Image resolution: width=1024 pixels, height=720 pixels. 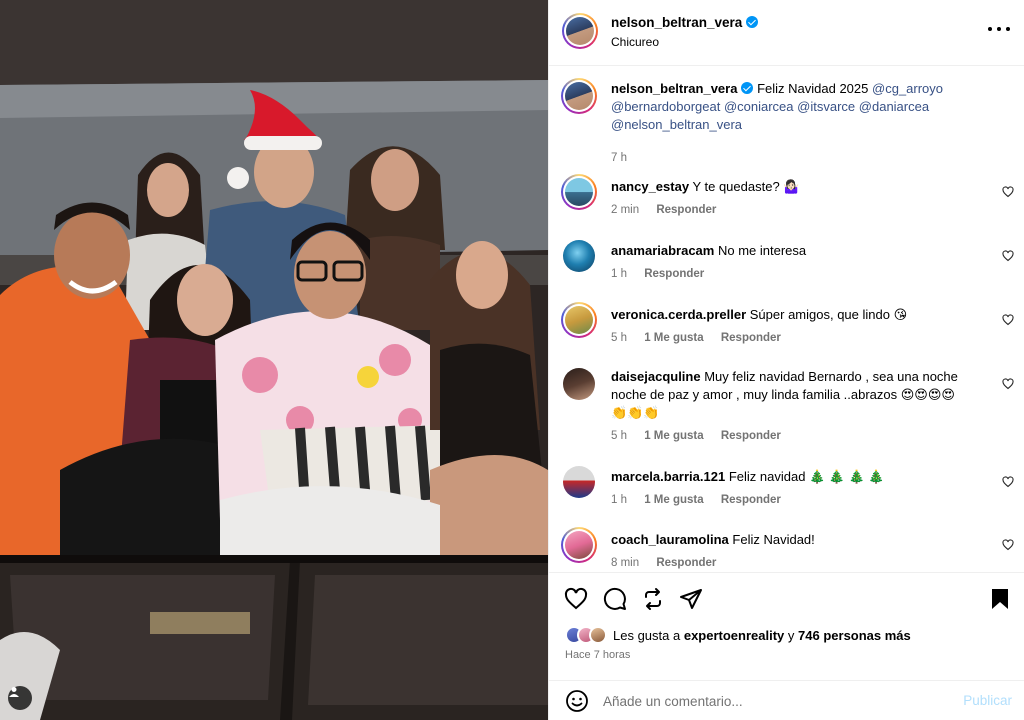 What do you see at coordinates (647, 635) in the screenshot?
I see `likes-prefix: Les gusta a` at bounding box center [647, 635].